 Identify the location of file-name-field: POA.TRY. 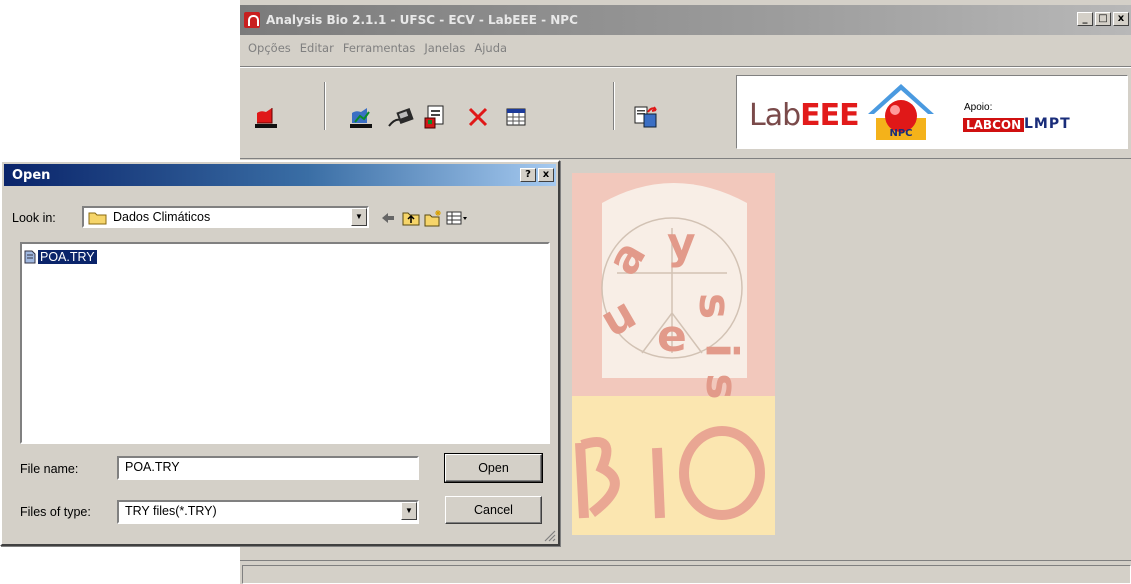
(268, 468).